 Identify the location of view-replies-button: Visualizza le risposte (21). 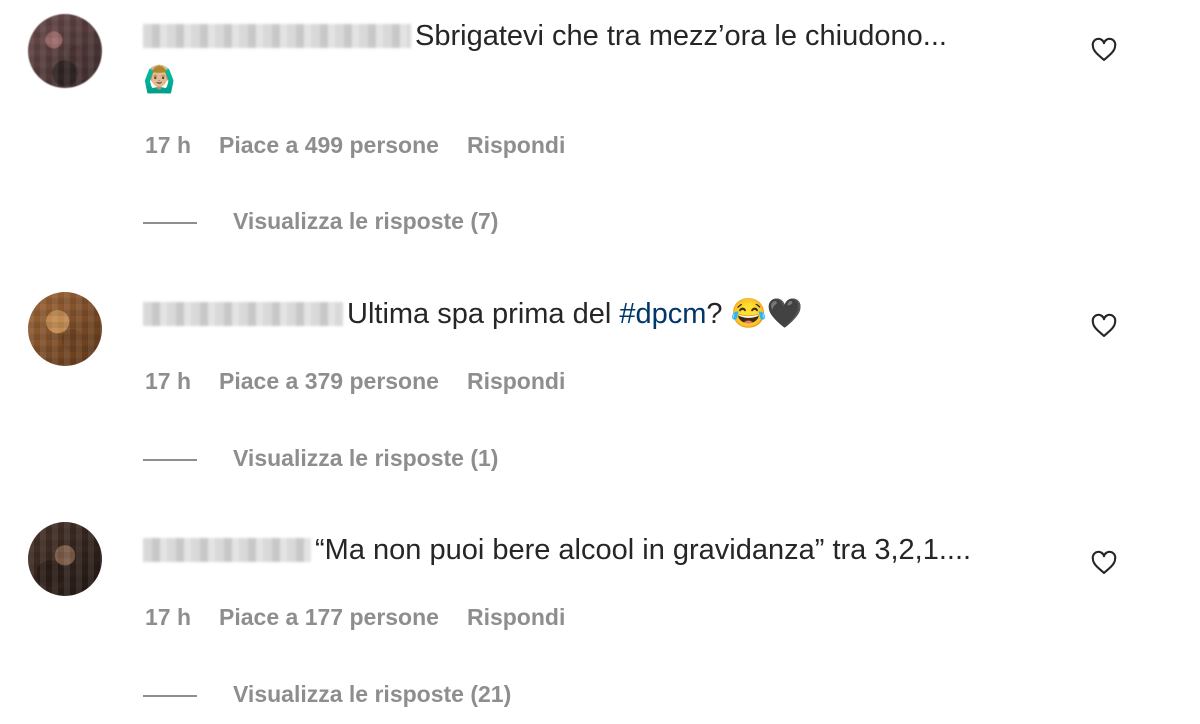
(327, 694).